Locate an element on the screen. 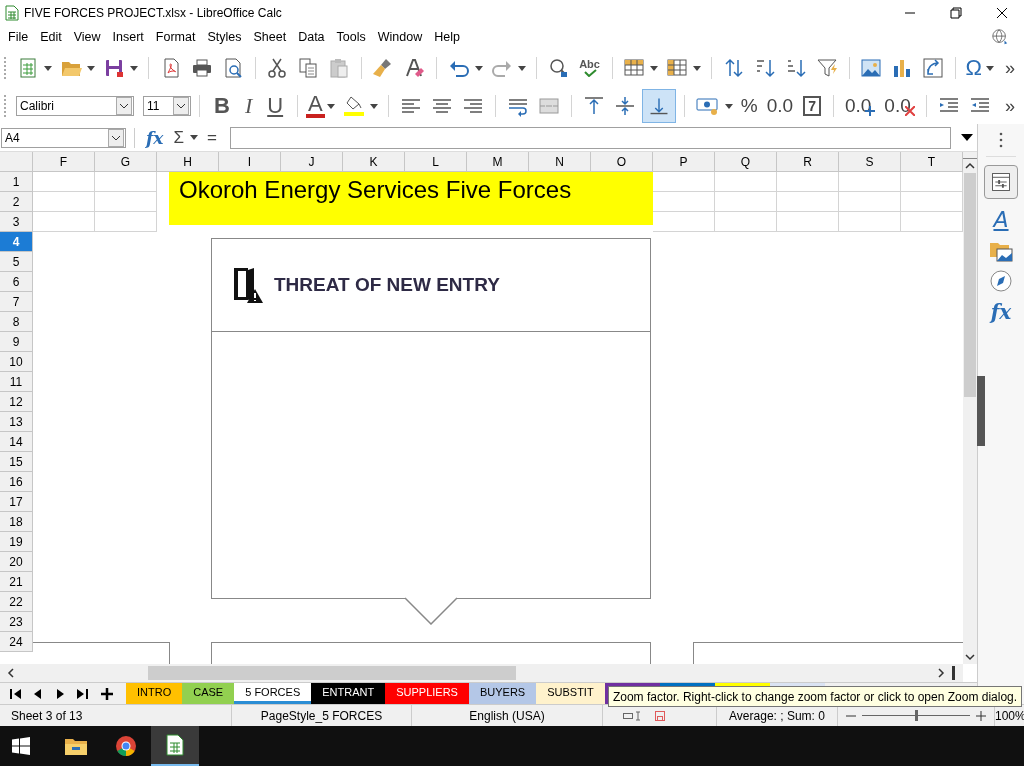 The image size is (1024, 768). folder-icon is located at coordinates (76, 746).